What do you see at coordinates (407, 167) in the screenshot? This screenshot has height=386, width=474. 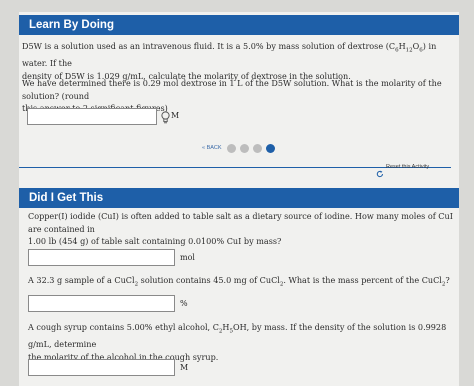 I see `reset-activity-link: Reset this Activity` at bounding box center [407, 167].